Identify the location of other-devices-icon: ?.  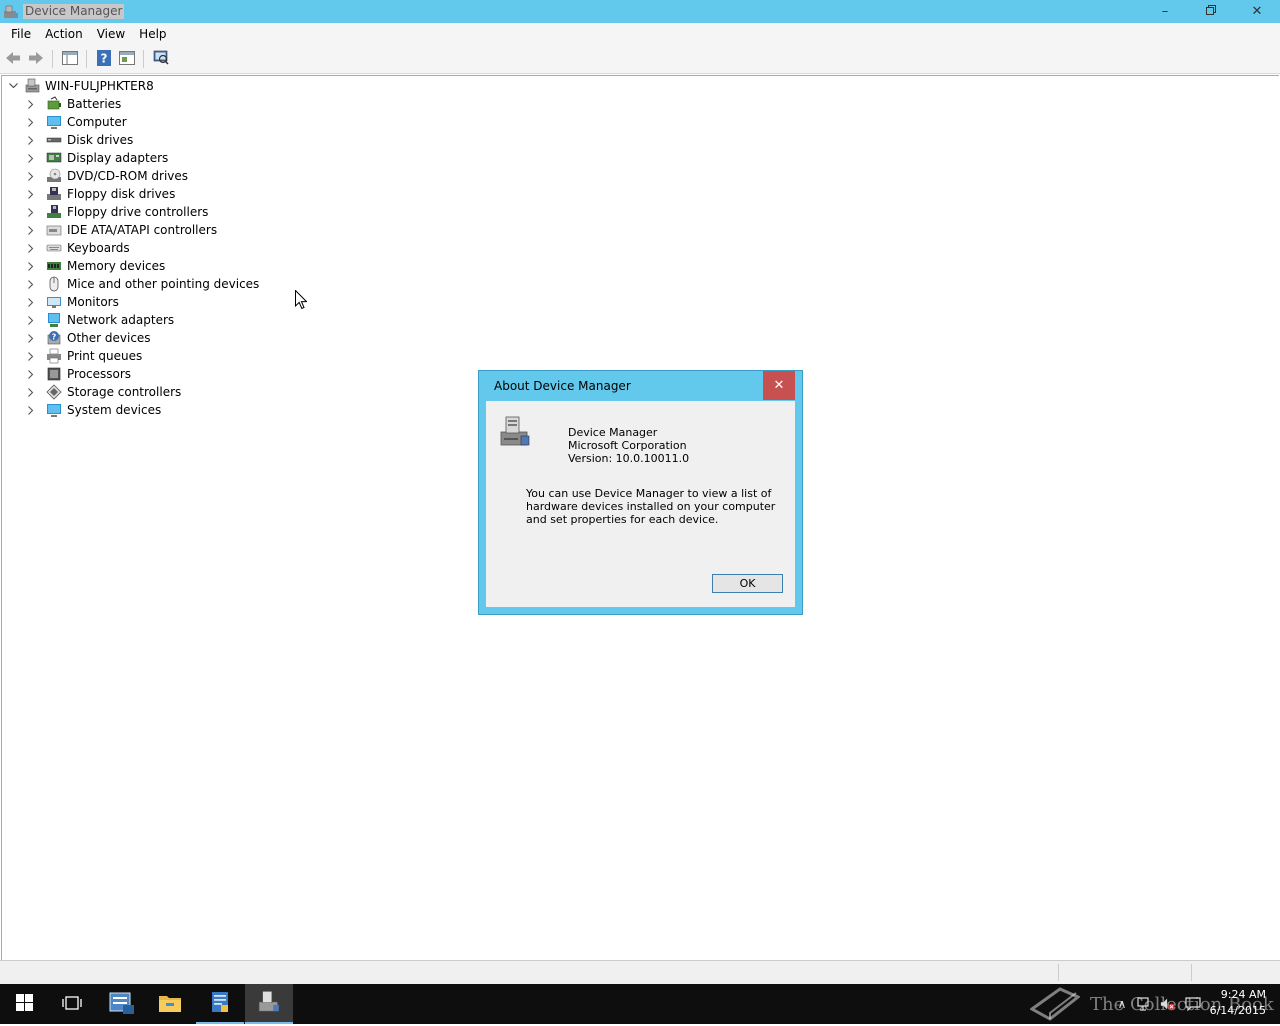
(54, 338).